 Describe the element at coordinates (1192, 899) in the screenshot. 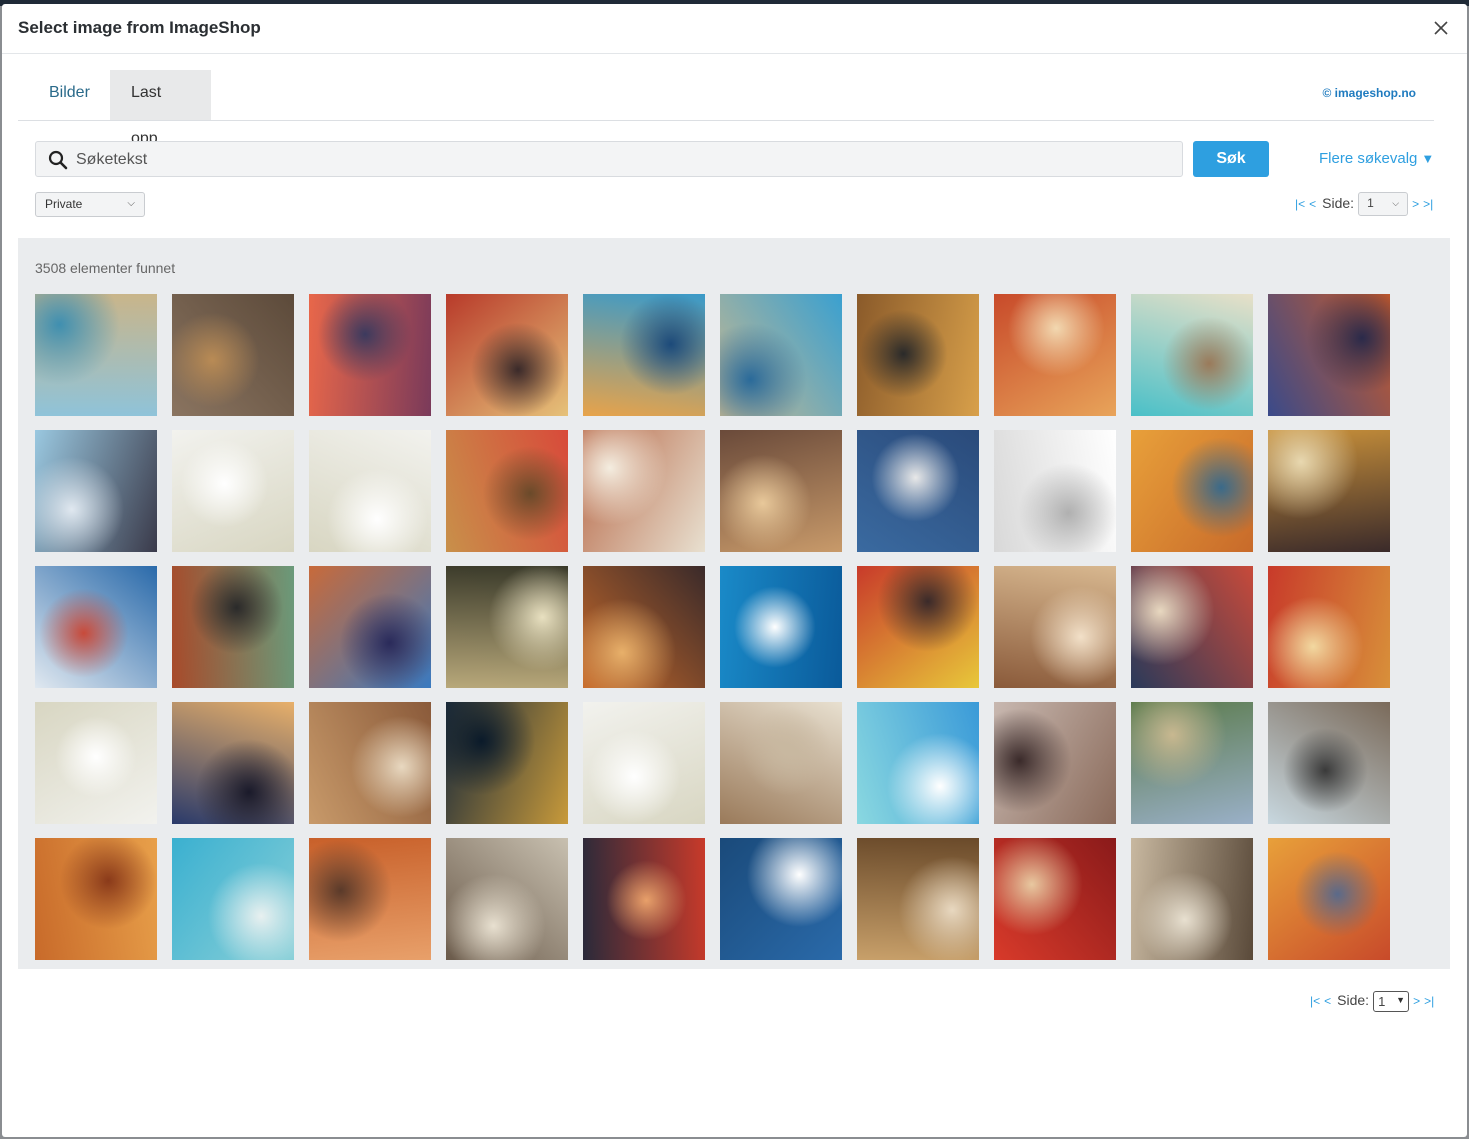

I see `thumbnail-suite-desk` at that location.